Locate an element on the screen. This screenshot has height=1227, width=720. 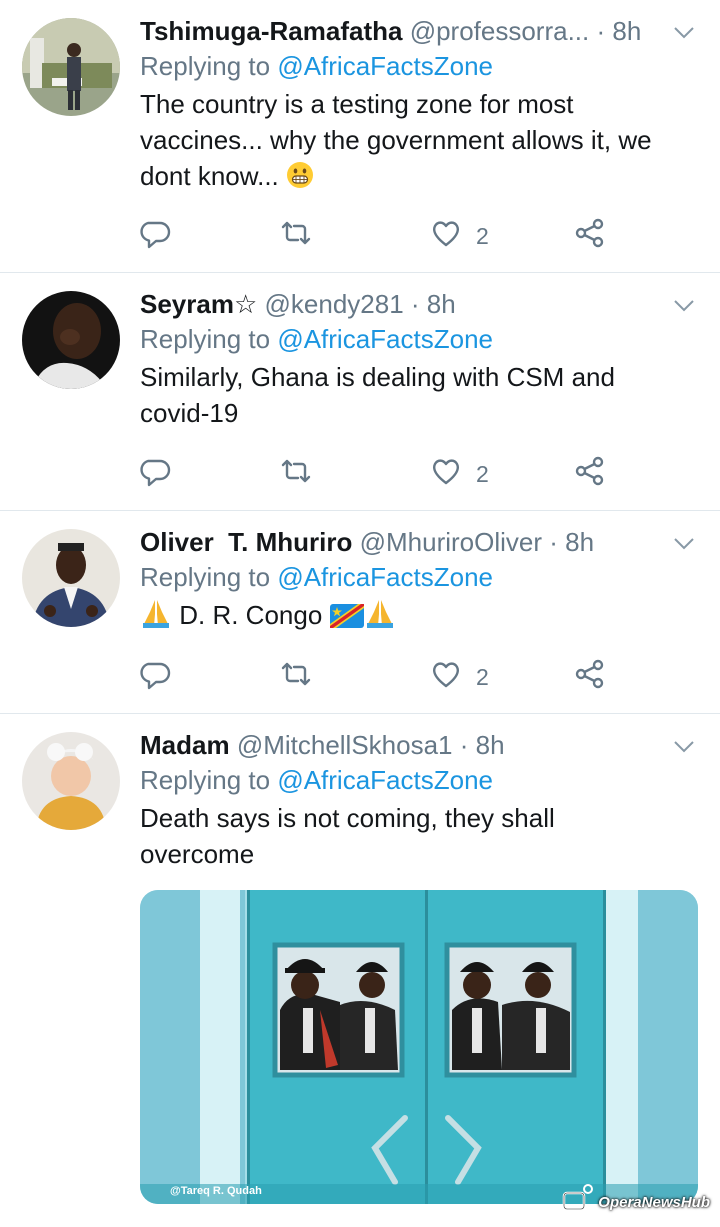
watermark: OperaNewsHub is located at coordinates (635, 1202).